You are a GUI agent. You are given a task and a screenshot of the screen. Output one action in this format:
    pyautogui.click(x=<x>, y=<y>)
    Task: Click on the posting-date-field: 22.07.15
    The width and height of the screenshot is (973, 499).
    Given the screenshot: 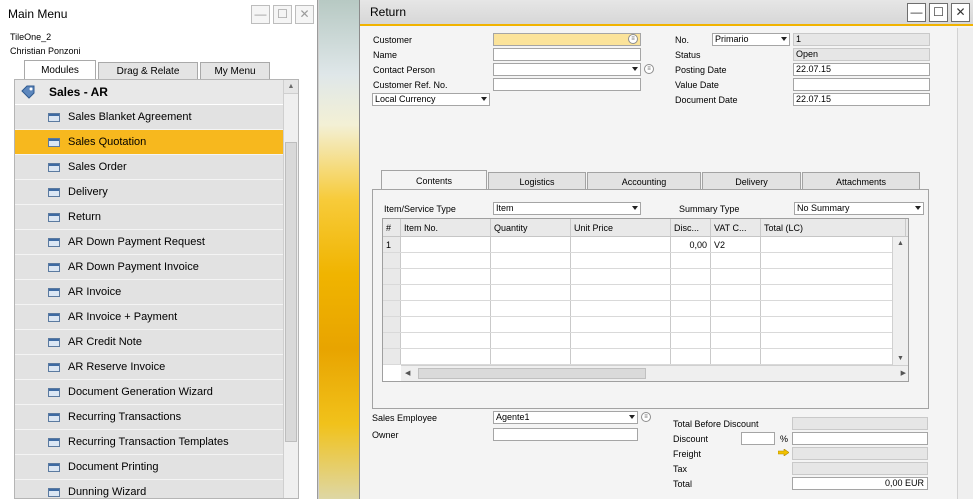 What is the action you would take?
    pyautogui.click(x=861, y=69)
    